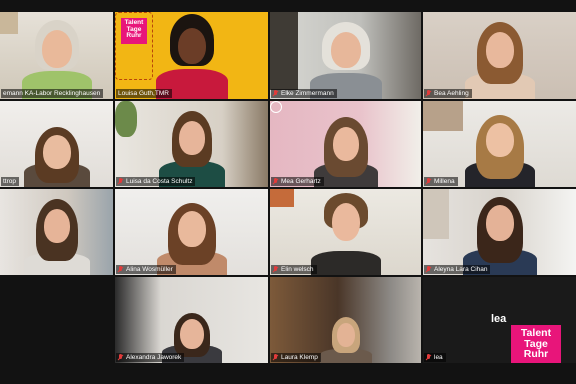 This screenshot has height=384, width=576. Describe the element at coordinates (301, 181) in the screenshot. I see `participant-name: Mea Gerhartz` at that location.